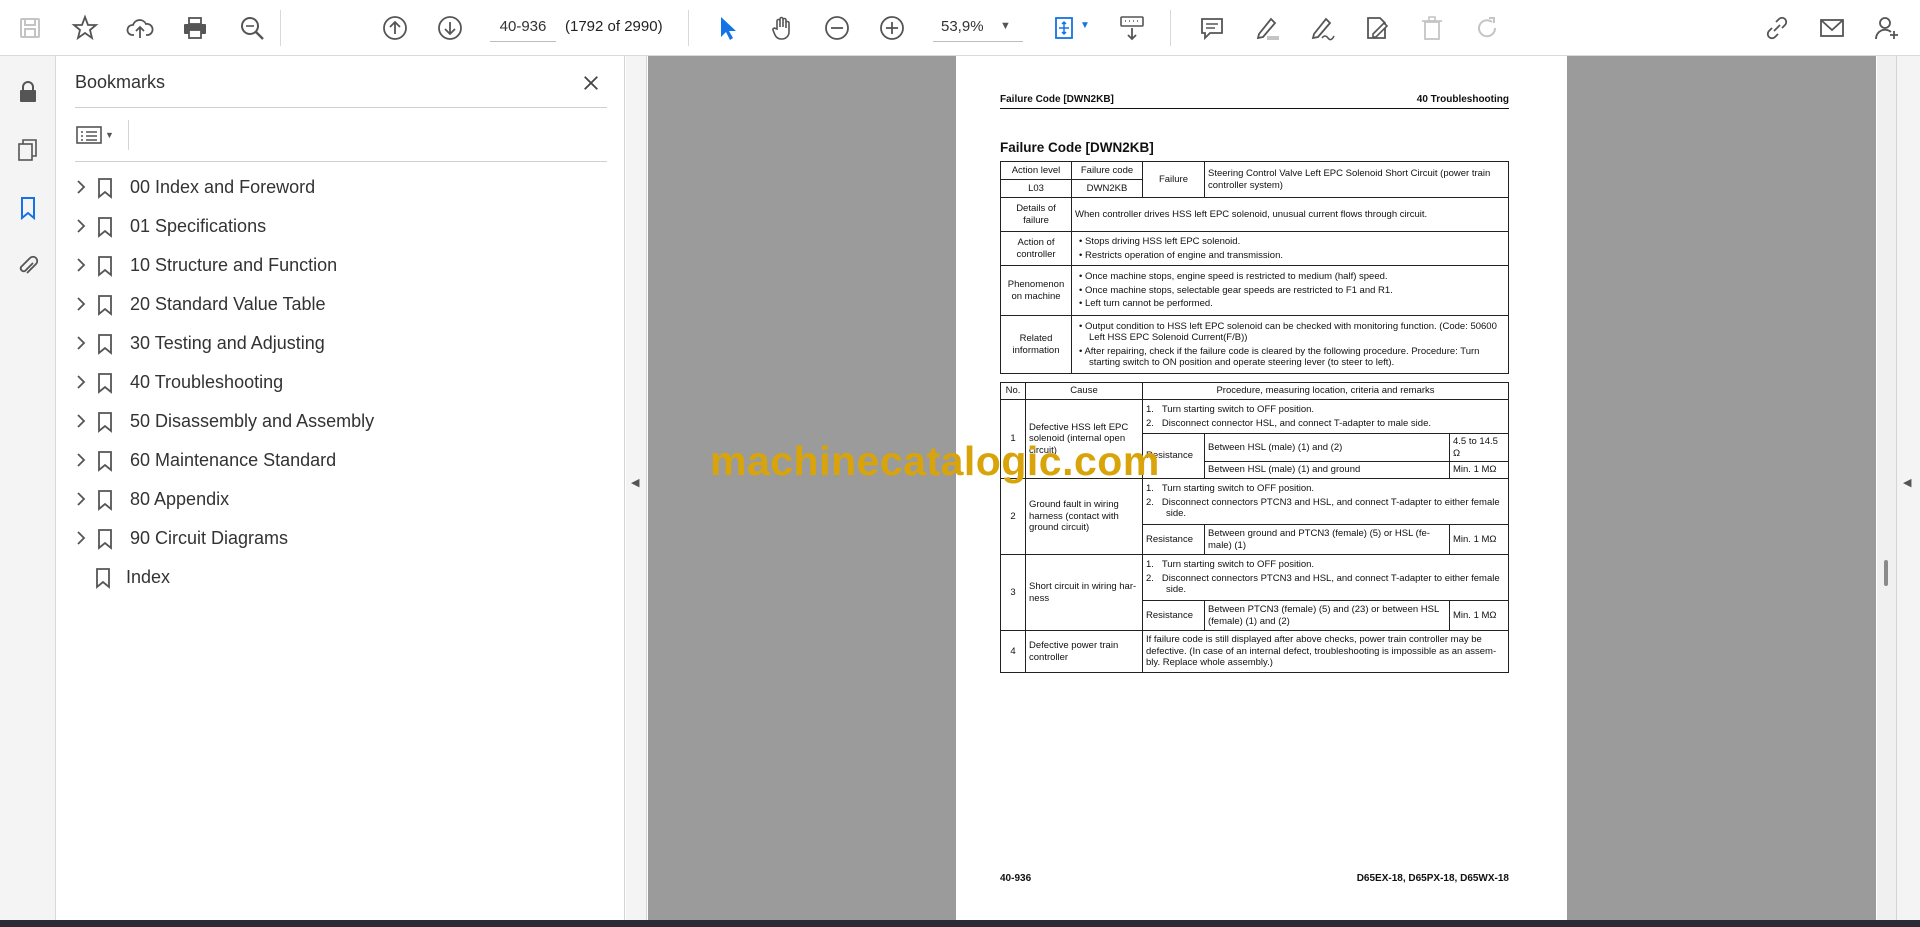  I want to click on redo-icon, so click(1487, 28).